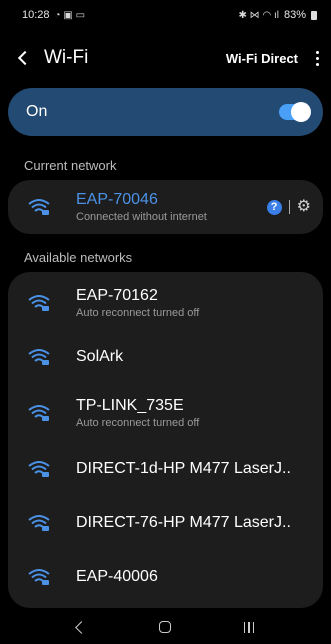  Describe the element at coordinates (25, 58) in the screenshot. I see `back-arrow-icon` at that location.